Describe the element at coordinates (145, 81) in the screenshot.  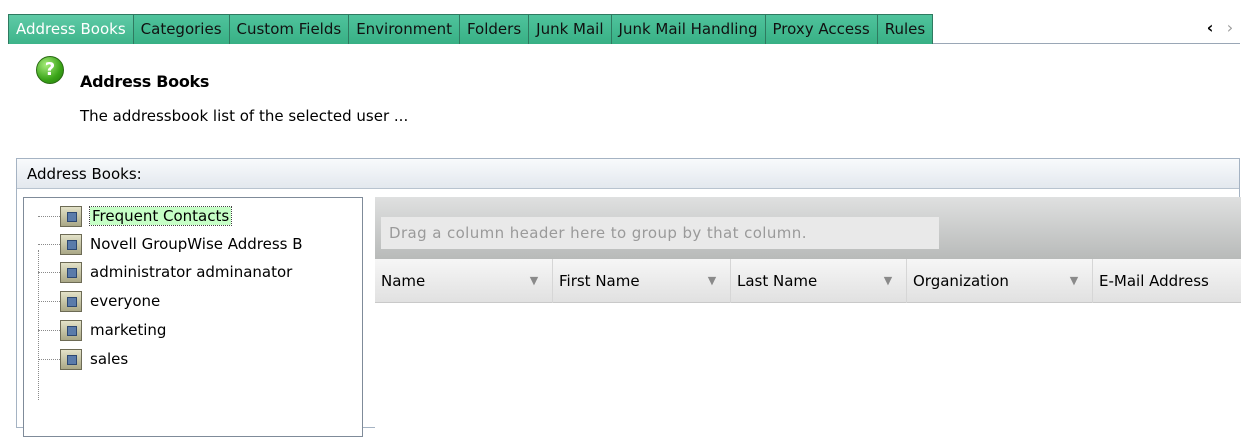
I see `page-title: Address Books` at that location.